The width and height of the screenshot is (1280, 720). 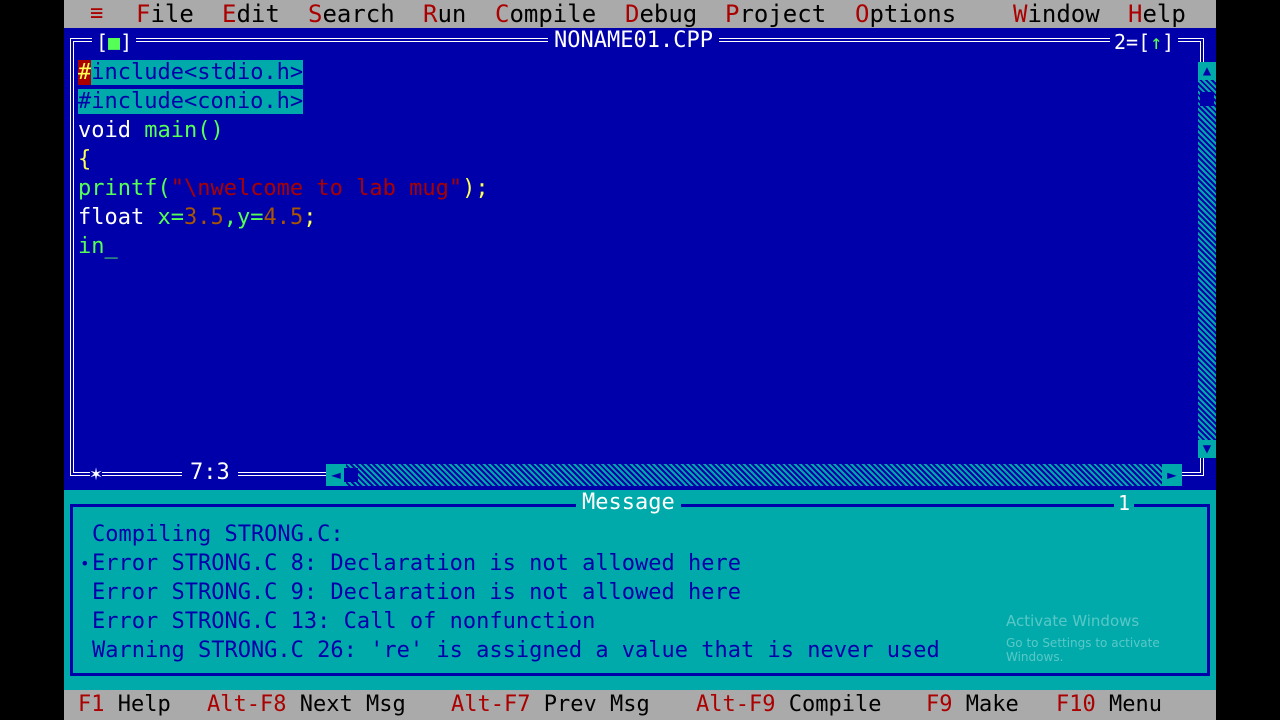 I want to click on editor-title: NONAME01.CPP, so click(x=633, y=41).